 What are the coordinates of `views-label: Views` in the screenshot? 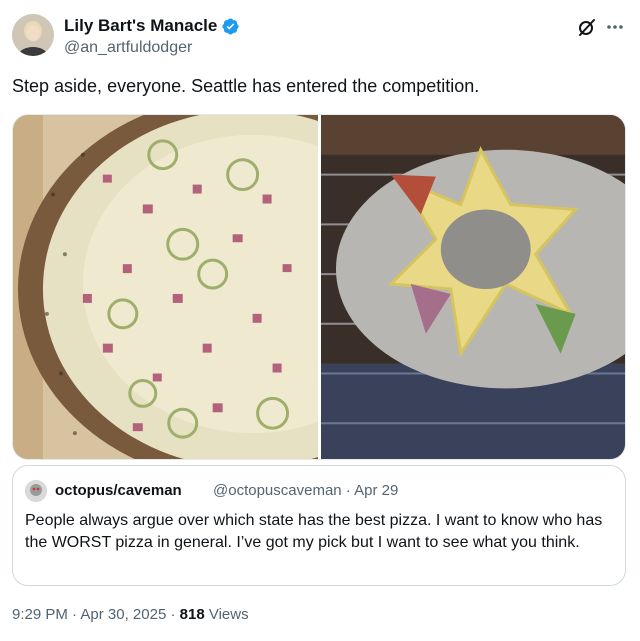 It's located at (228, 614).